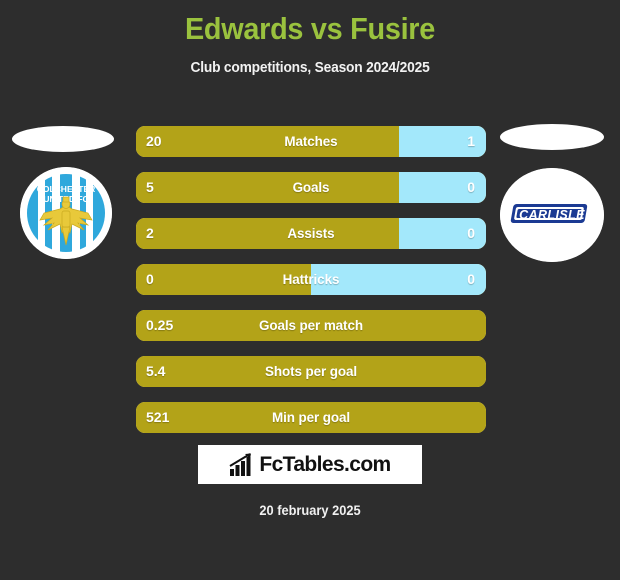 The height and width of the screenshot is (580, 620). What do you see at coordinates (471, 141) in the screenshot?
I see `stat-value-right: 1` at bounding box center [471, 141].